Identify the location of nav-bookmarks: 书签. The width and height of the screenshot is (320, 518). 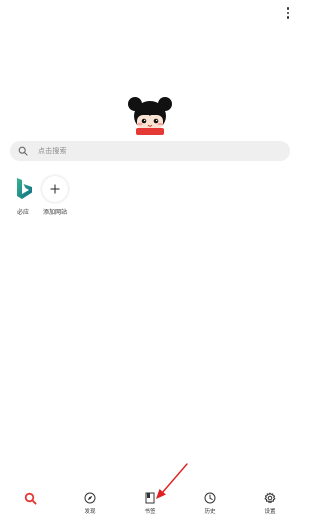
(150, 503).